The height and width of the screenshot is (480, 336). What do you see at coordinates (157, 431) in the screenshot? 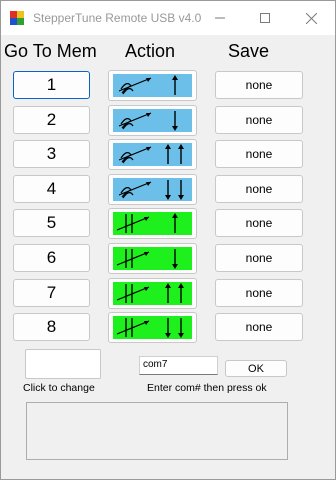
I see `output-box` at bounding box center [157, 431].